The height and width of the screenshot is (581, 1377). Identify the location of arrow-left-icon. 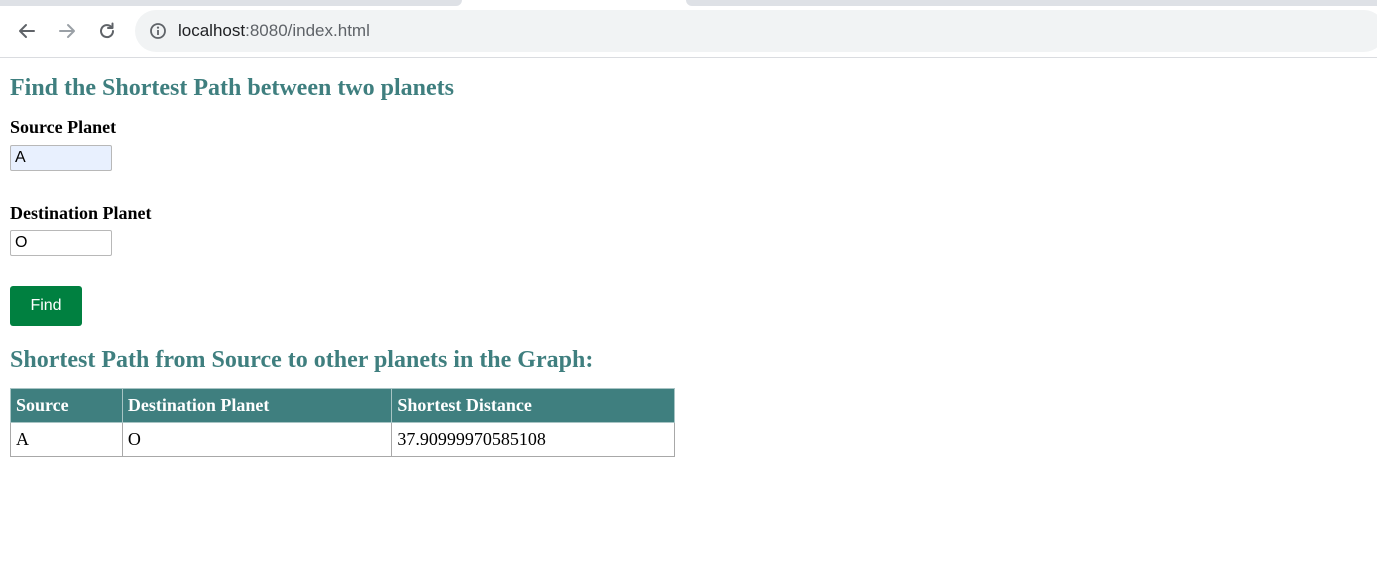
(27, 31).